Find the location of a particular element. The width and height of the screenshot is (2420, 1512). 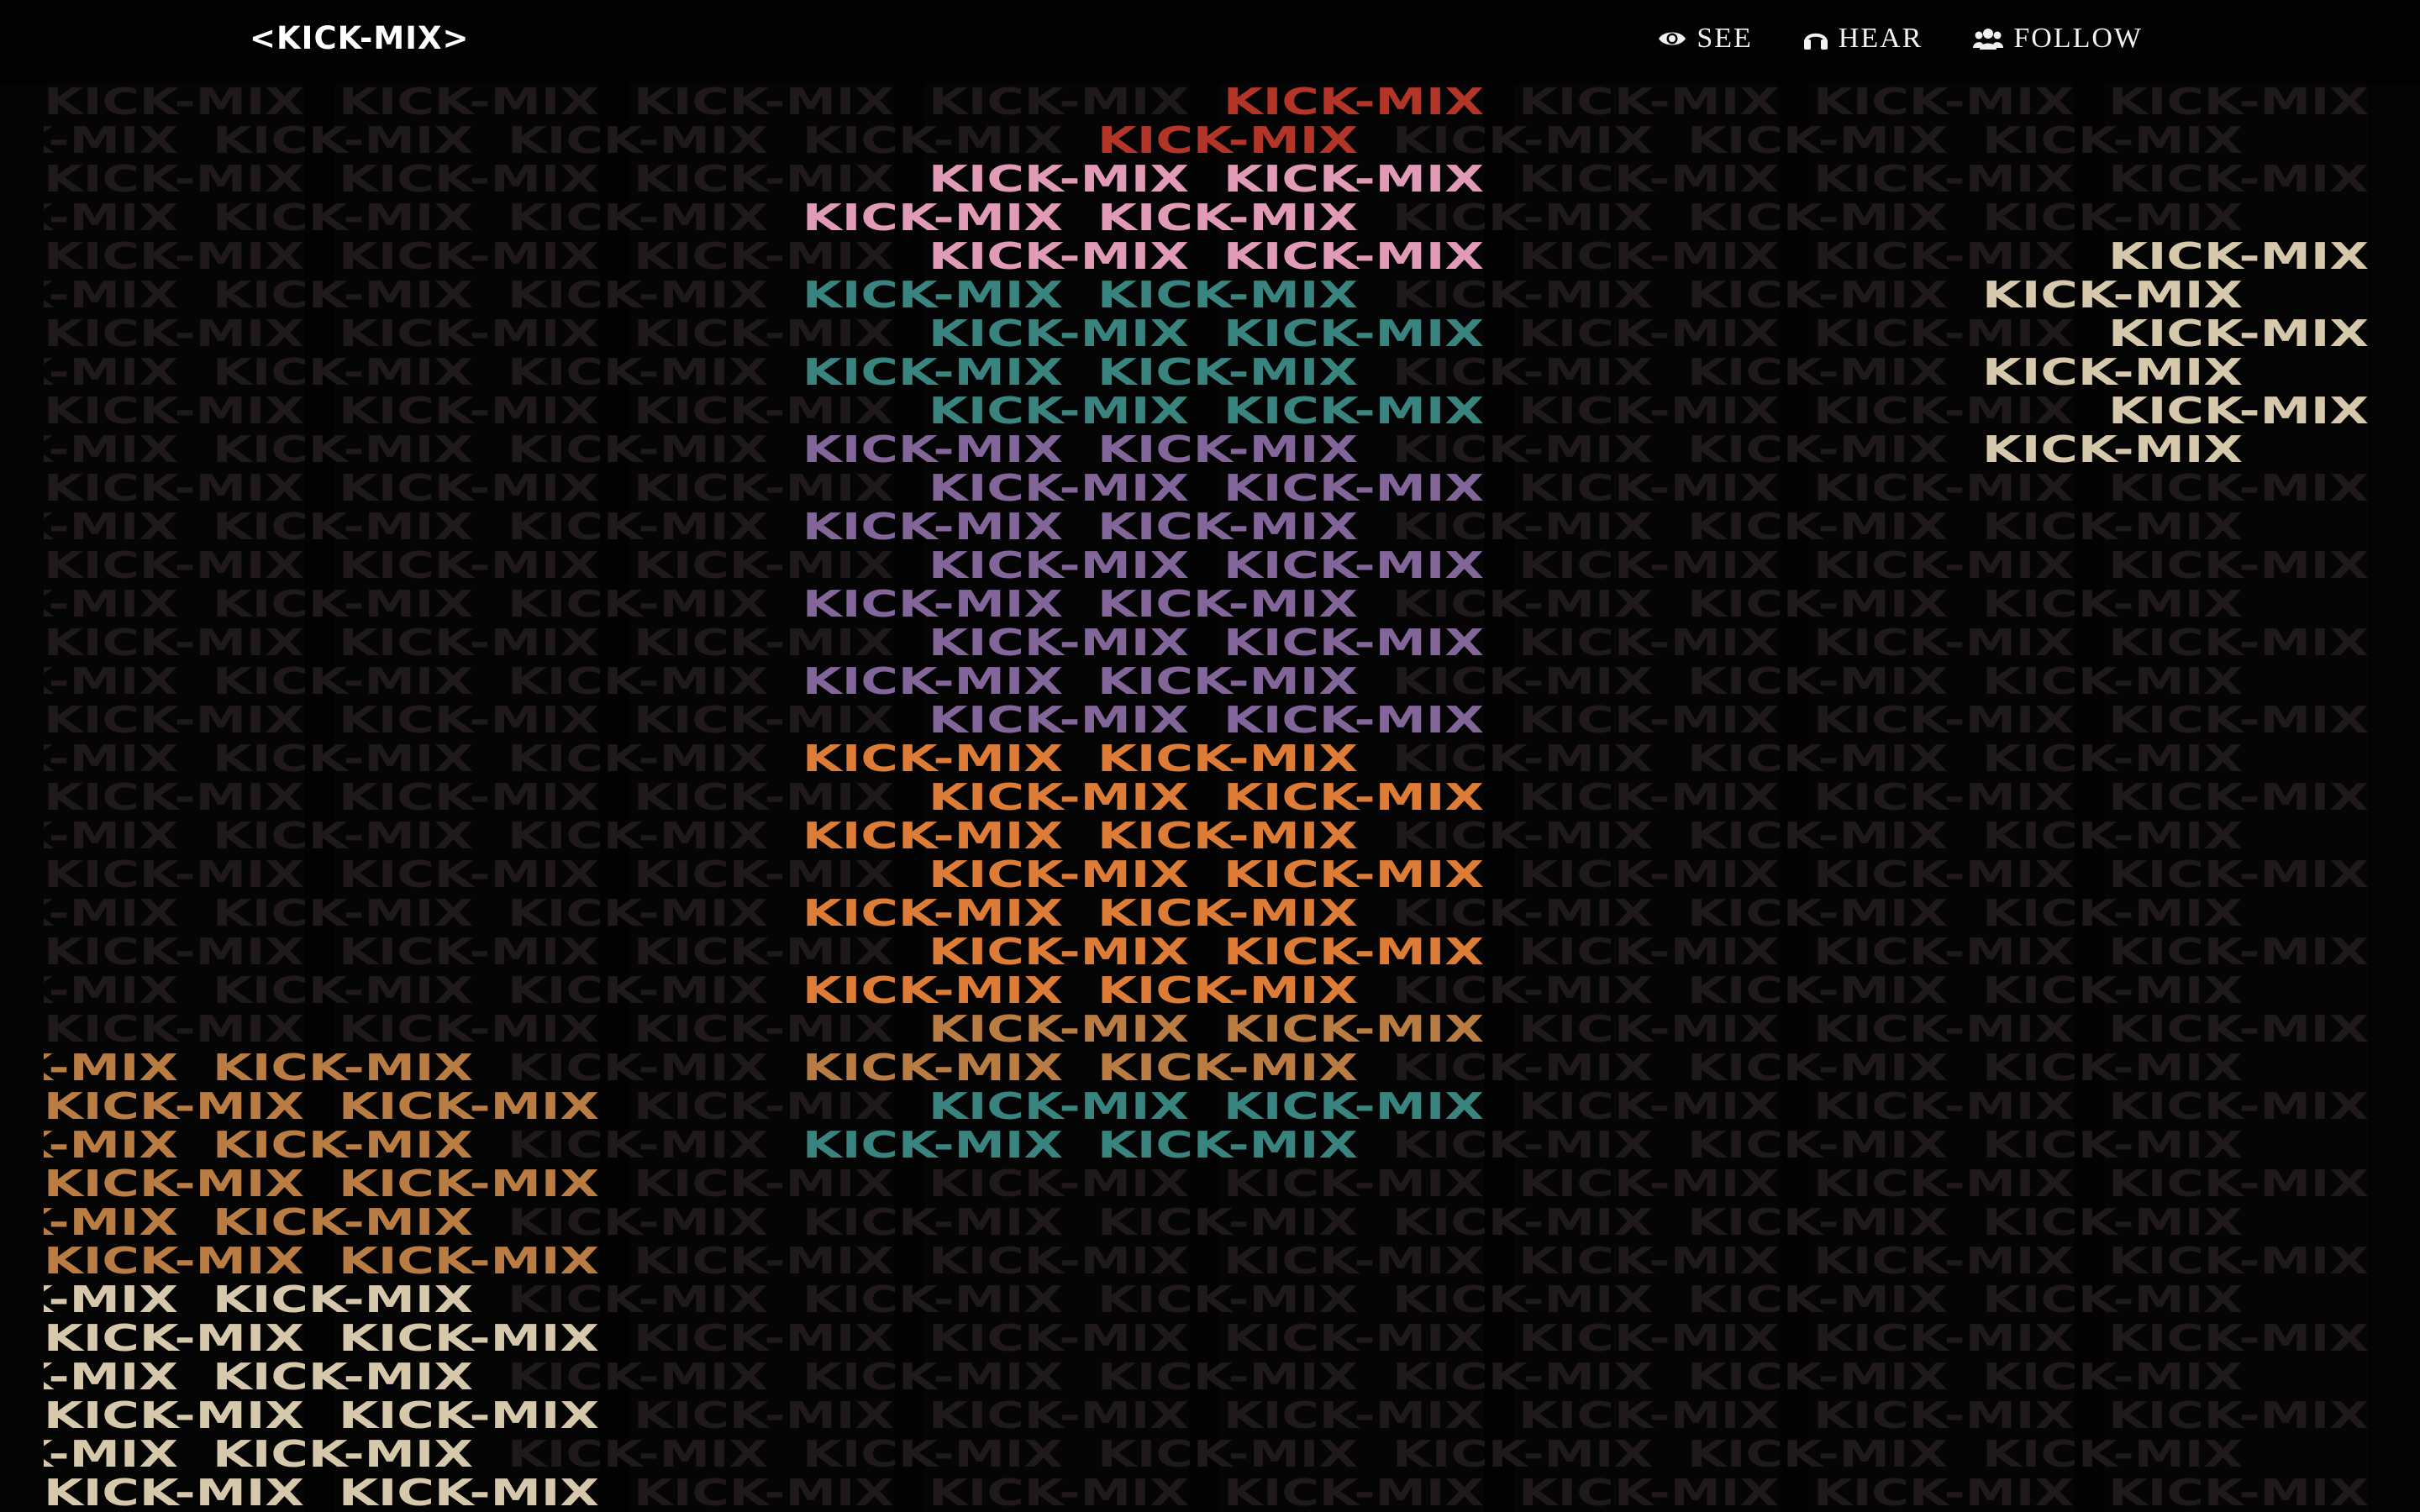

nav-hear-link: HEAR is located at coordinates (1863, 39).